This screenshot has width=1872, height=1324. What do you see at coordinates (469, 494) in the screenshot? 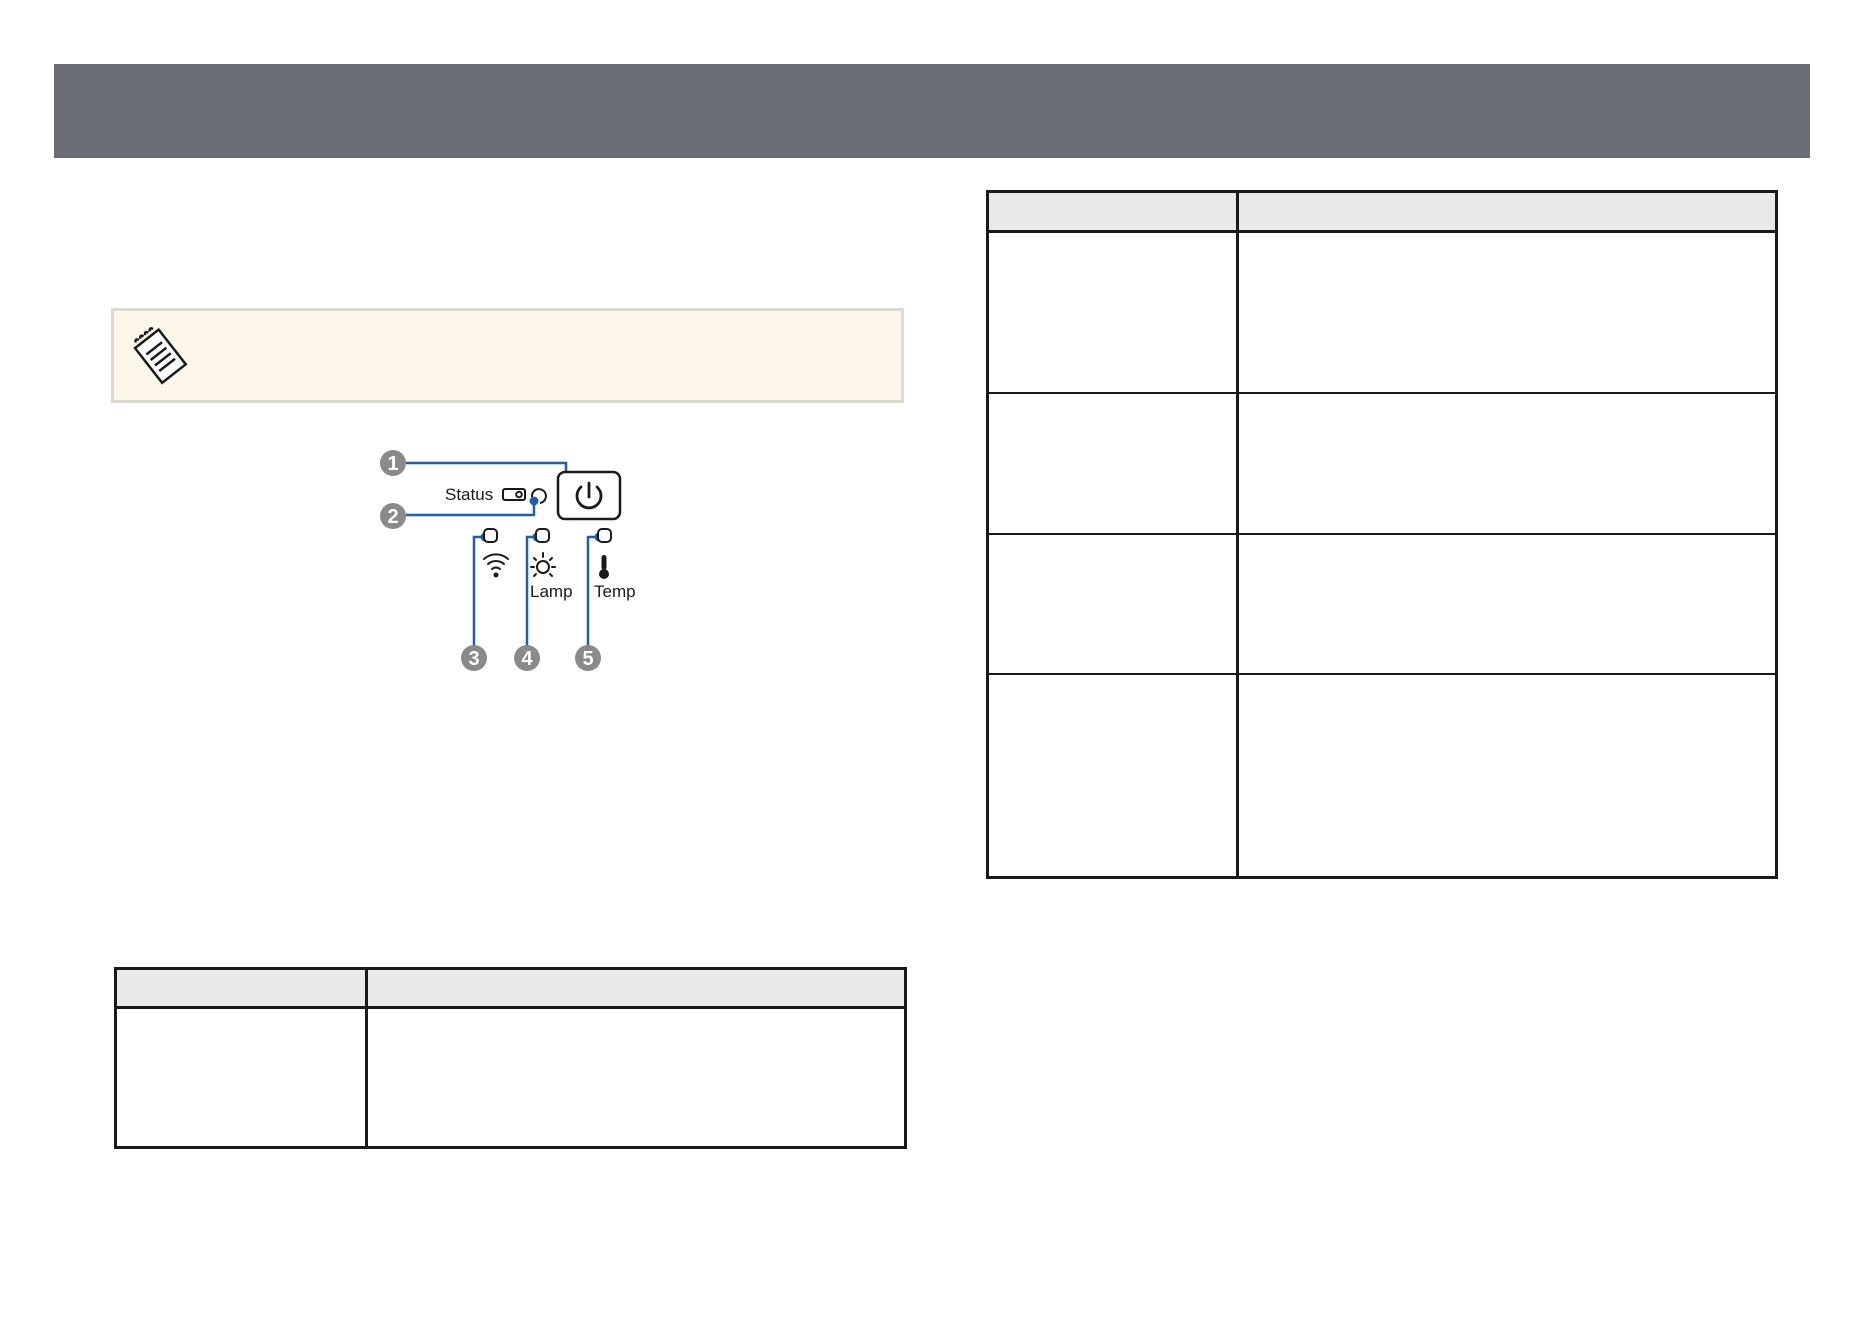
I see `status-label: Status` at bounding box center [469, 494].